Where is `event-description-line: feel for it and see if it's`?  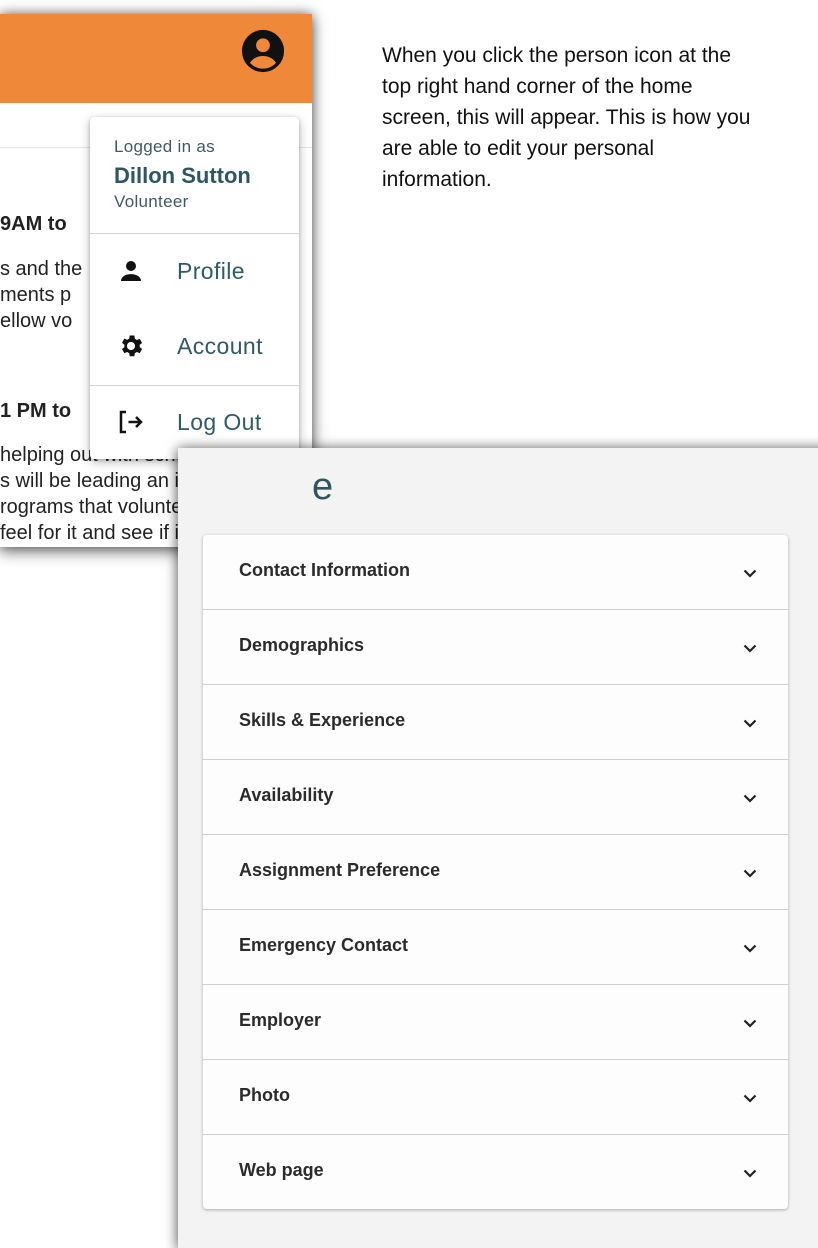
event-description-line: feel for it and see if it's is located at coordinates (99, 533).